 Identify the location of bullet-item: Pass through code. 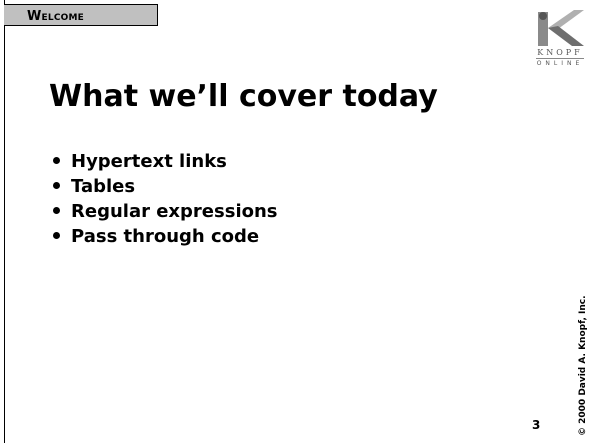
(165, 236).